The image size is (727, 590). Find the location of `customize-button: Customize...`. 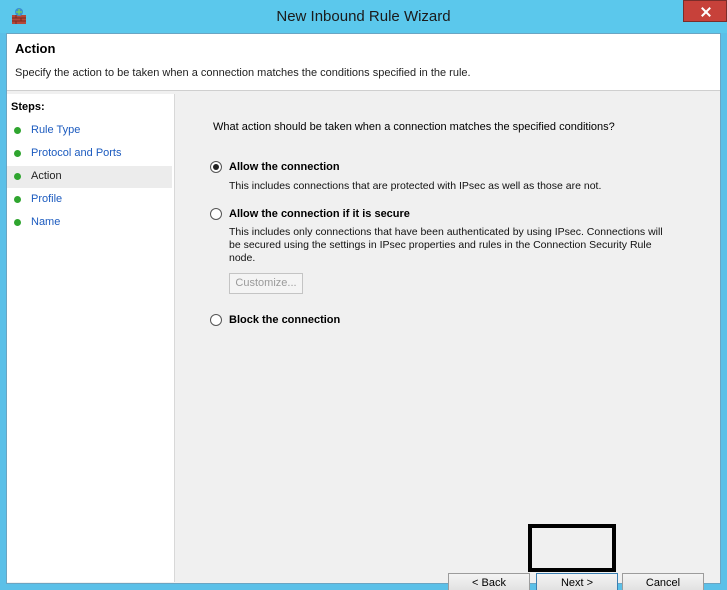

customize-button: Customize... is located at coordinates (266, 283).